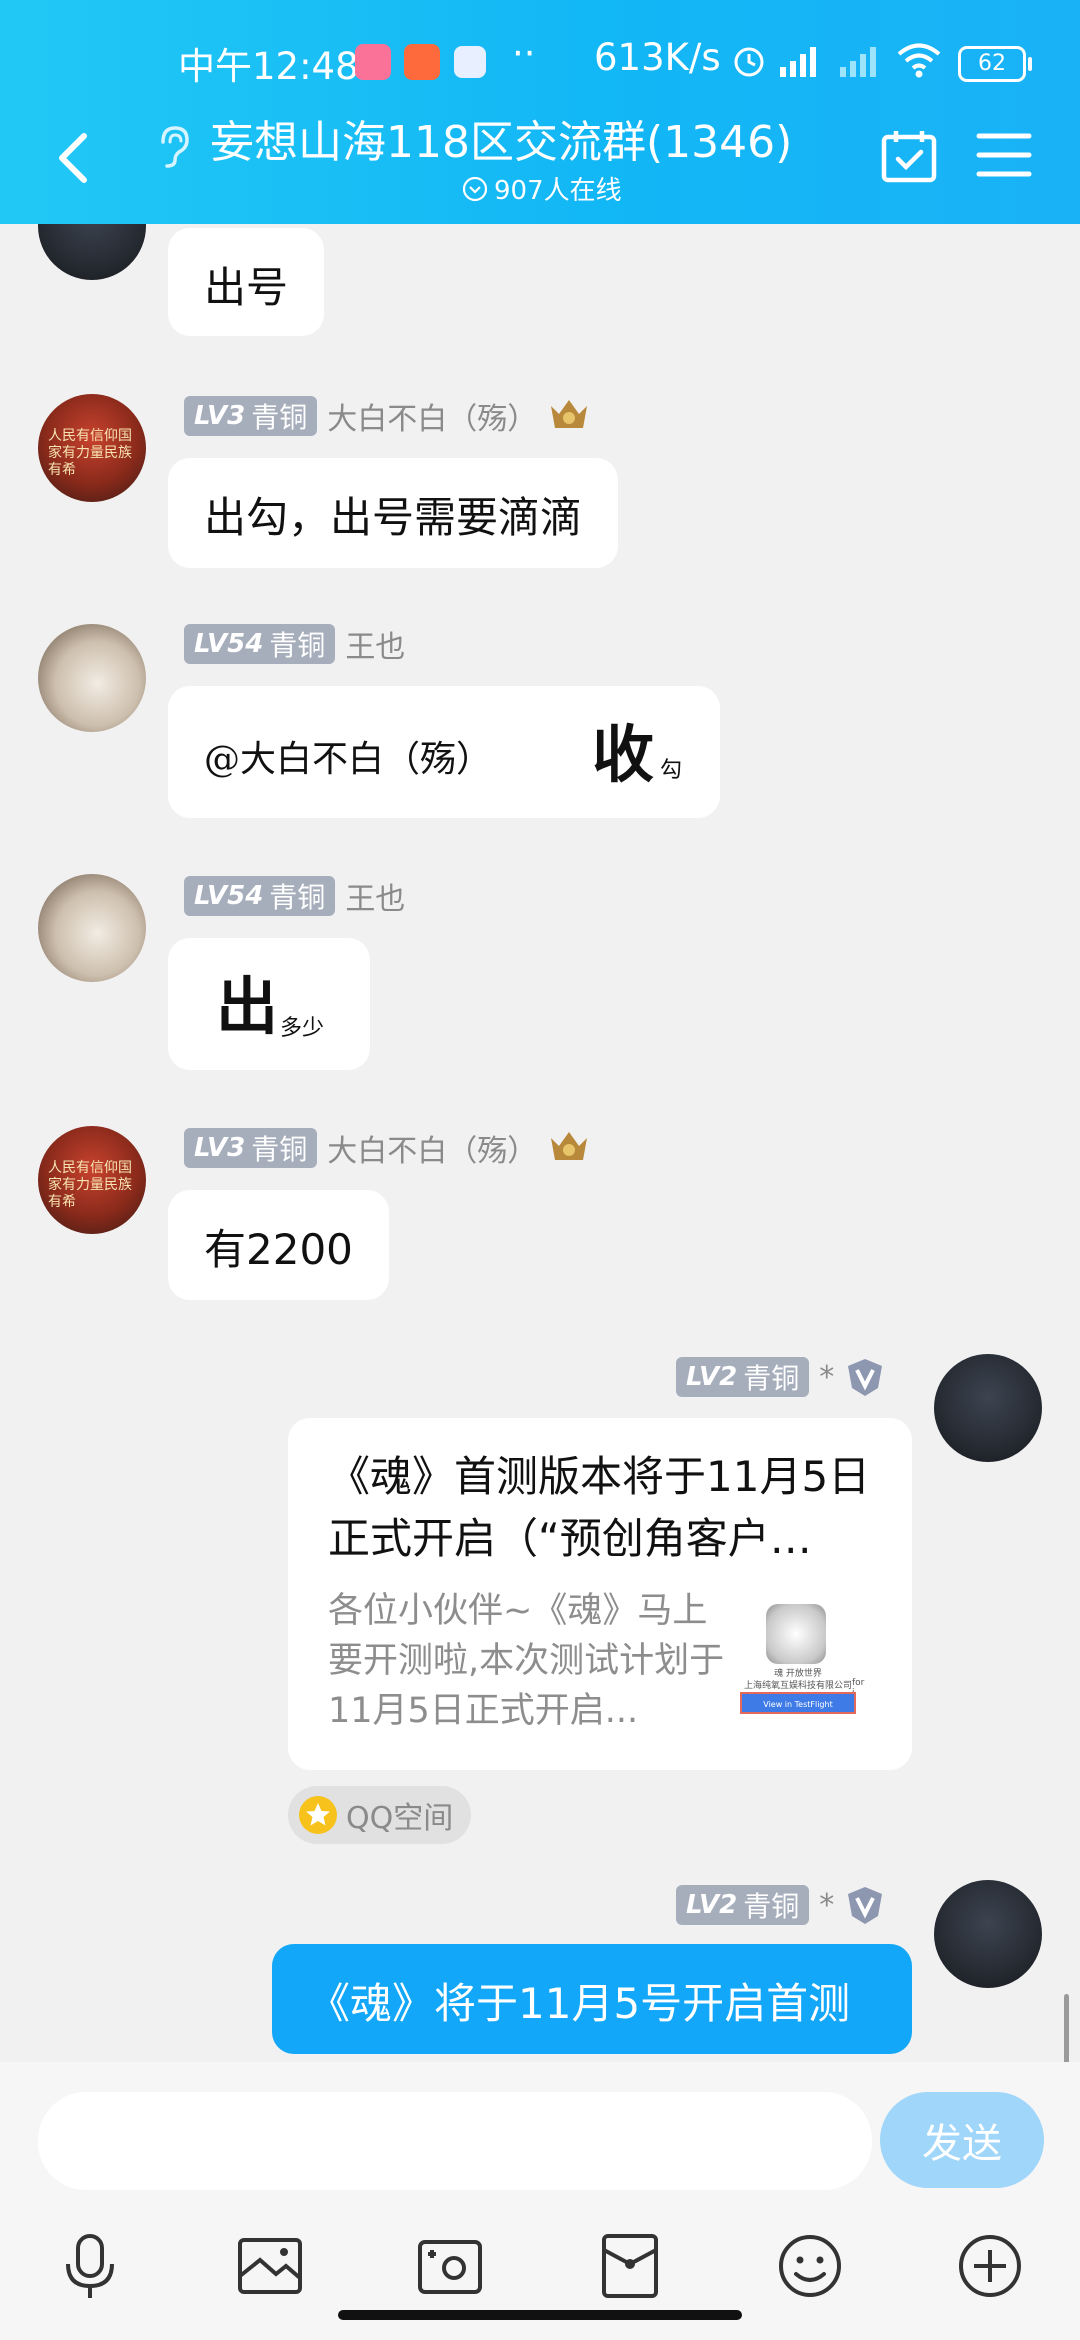 The height and width of the screenshot is (2340, 1080). What do you see at coordinates (909, 156) in the screenshot?
I see `calendar-checkin-icon` at bounding box center [909, 156].